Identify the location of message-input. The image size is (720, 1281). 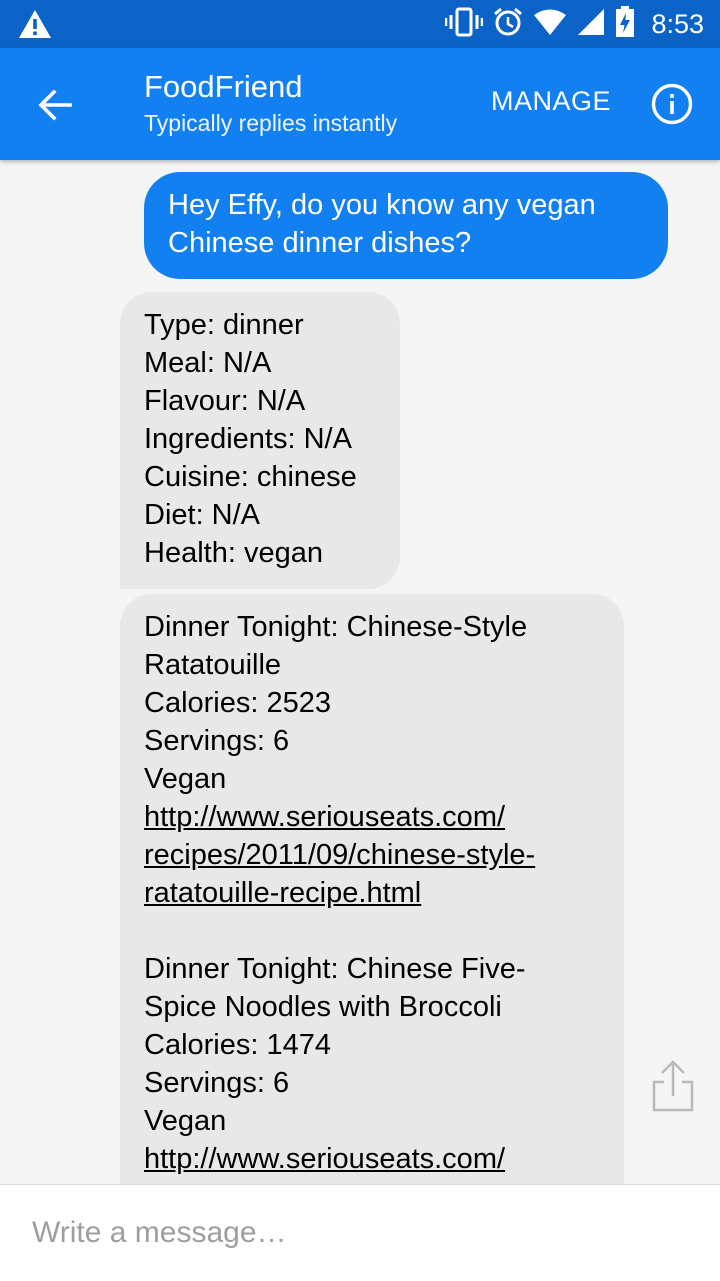
(357, 1233).